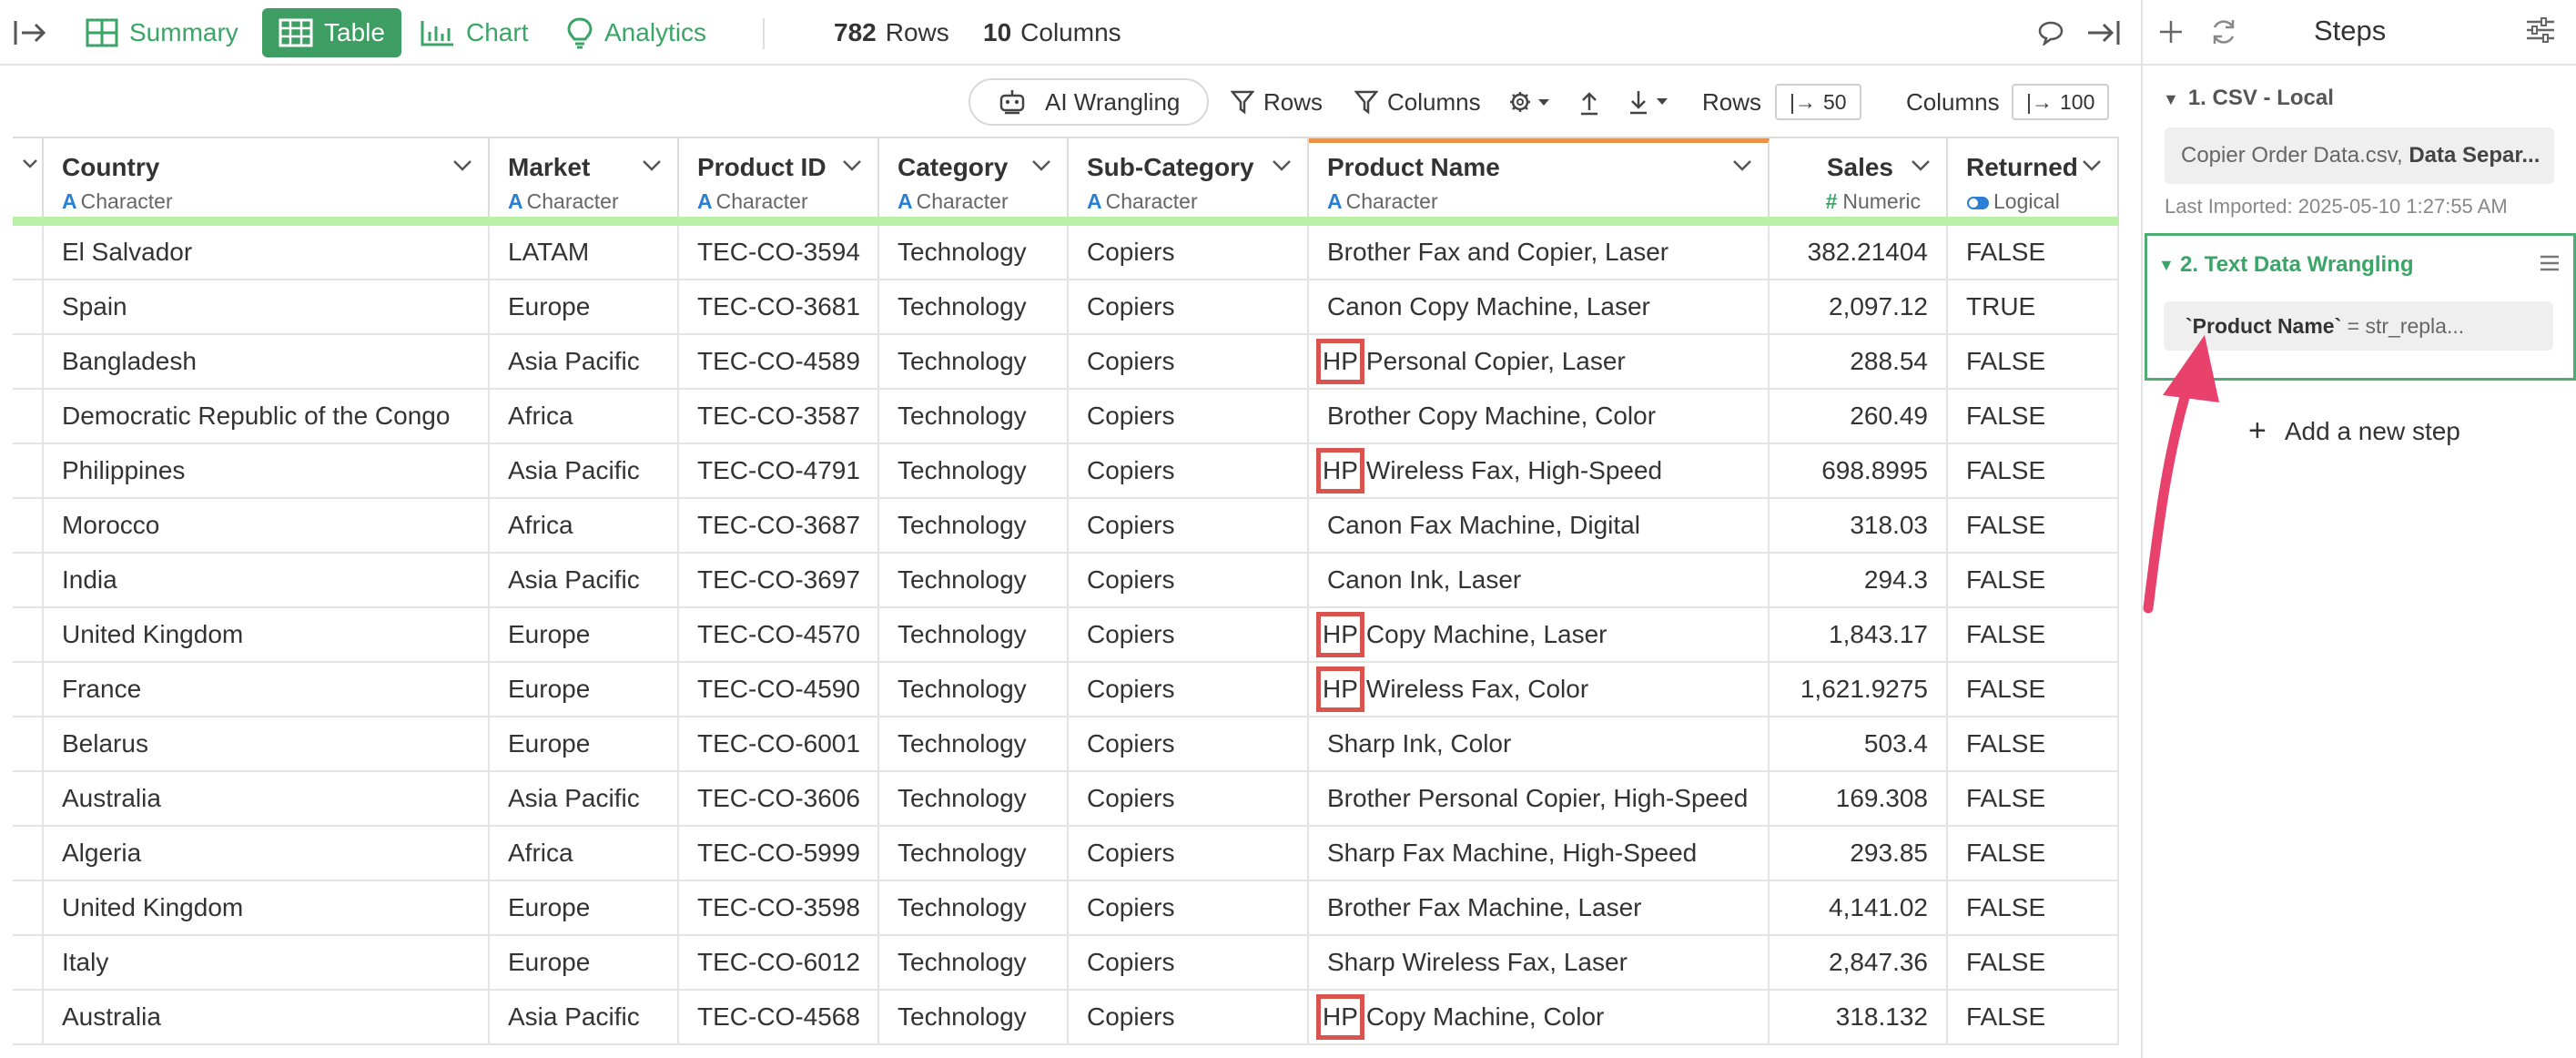 The height and width of the screenshot is (1058, 2576). Describe the element at coordinates (331, 32) in the screenshot. I see `tab-table: Table` at that location.